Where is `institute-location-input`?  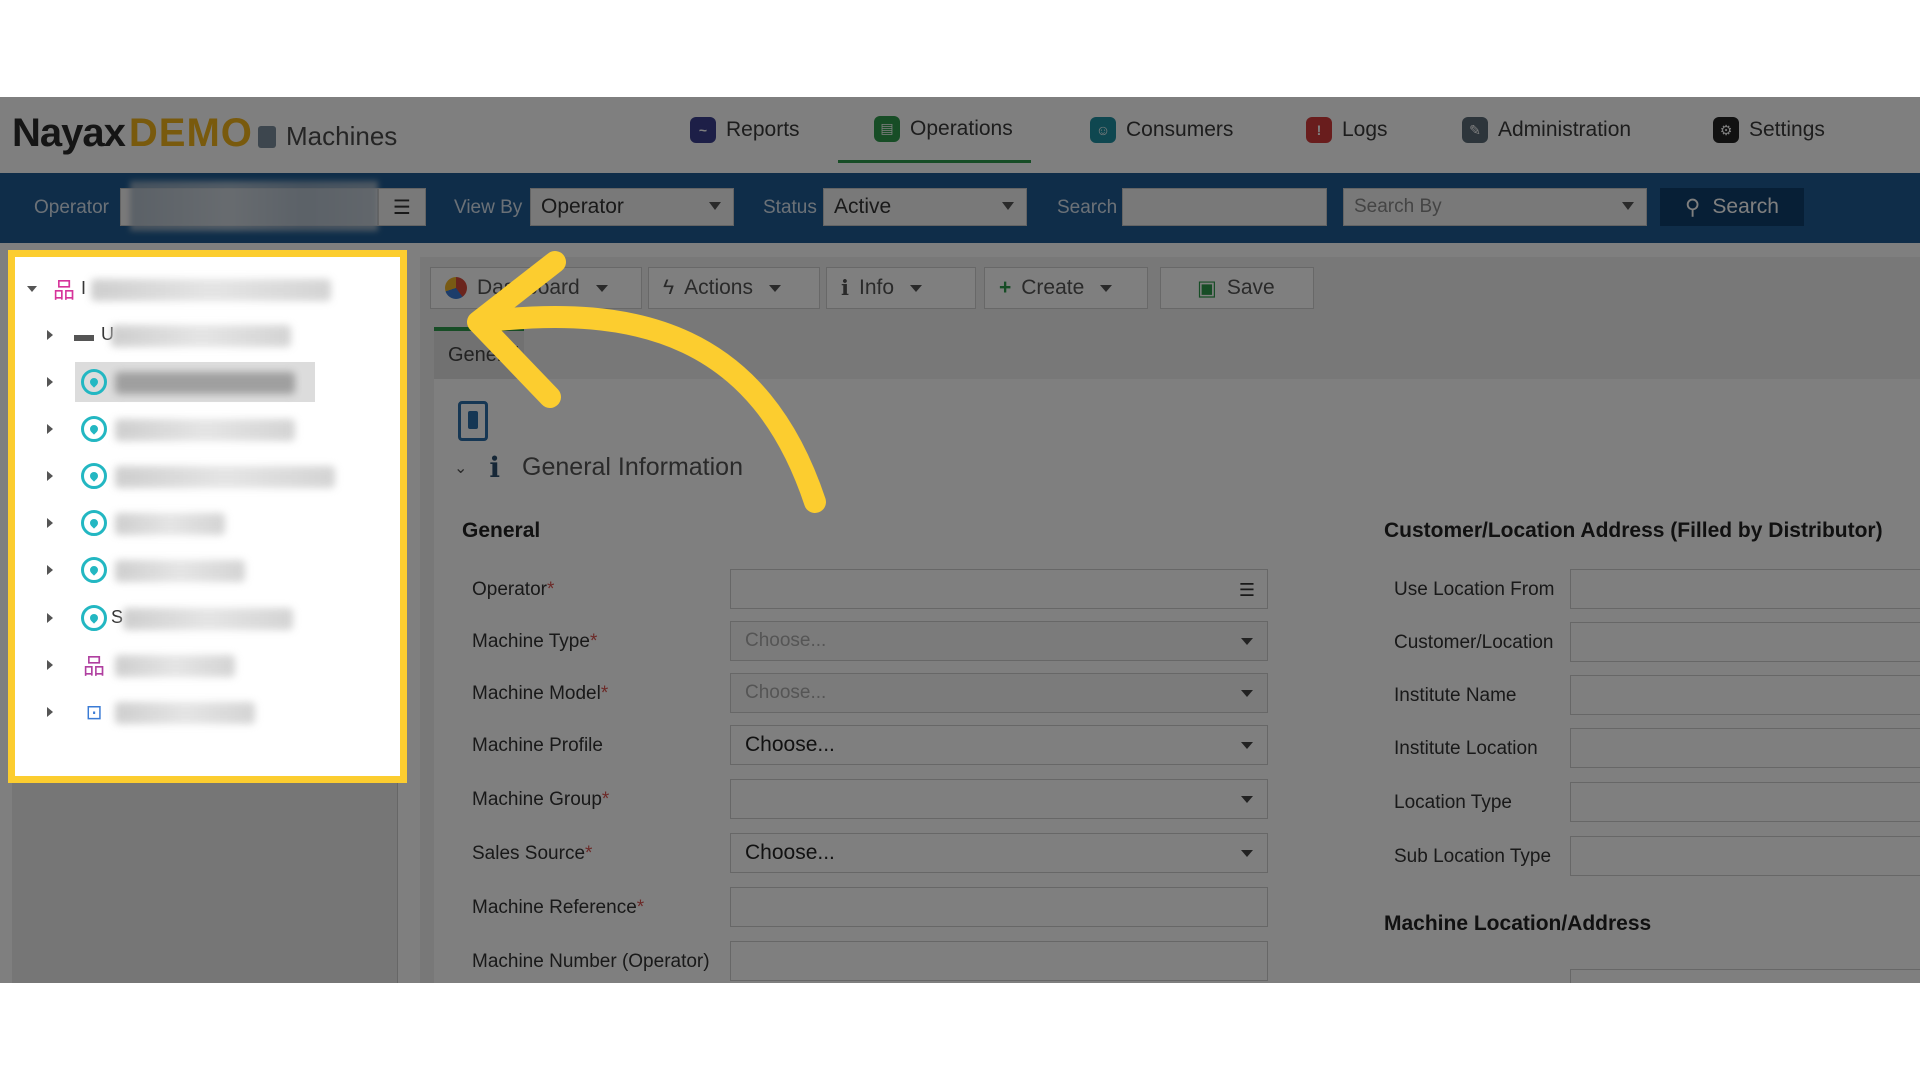 institute-location-input is located at coordinates (1745, 748).